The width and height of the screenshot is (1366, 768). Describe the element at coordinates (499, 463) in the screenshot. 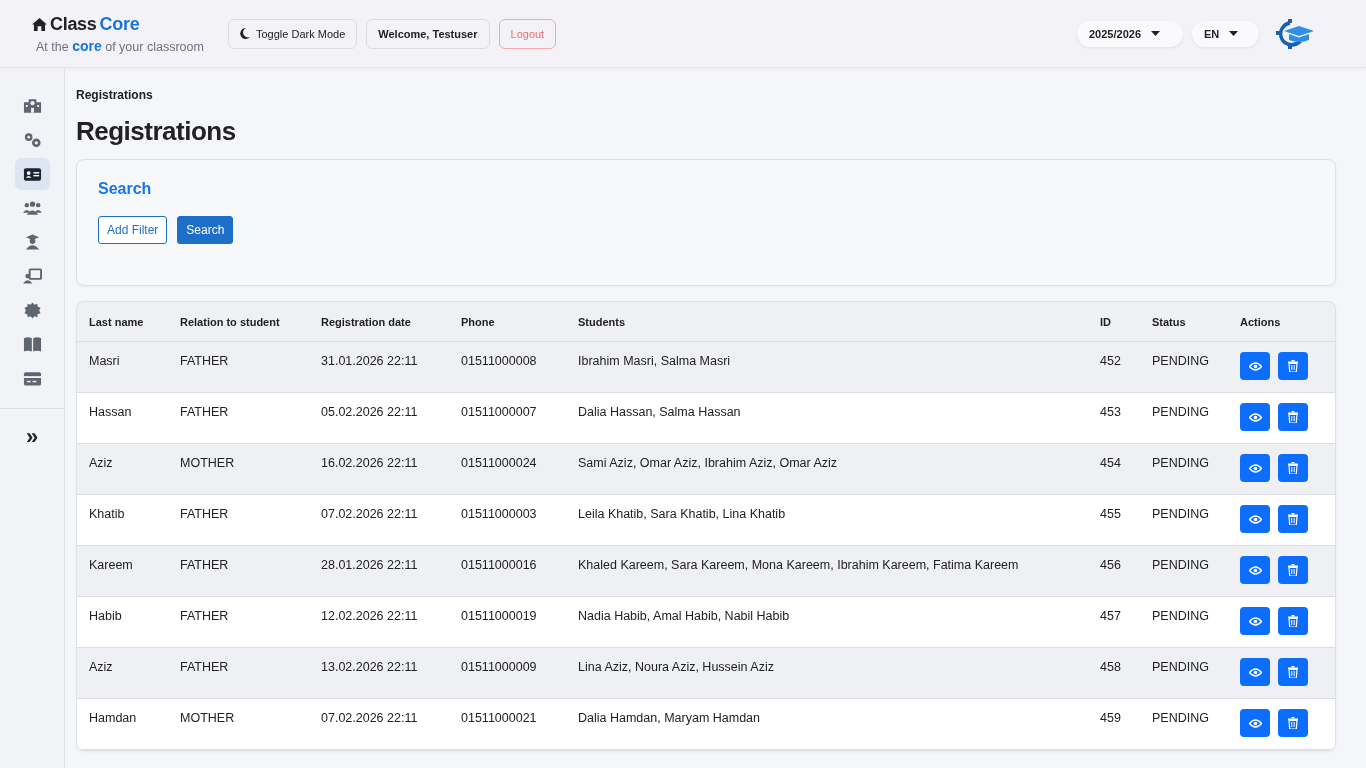

I see `table-cell-text: 01511000024` at that location.